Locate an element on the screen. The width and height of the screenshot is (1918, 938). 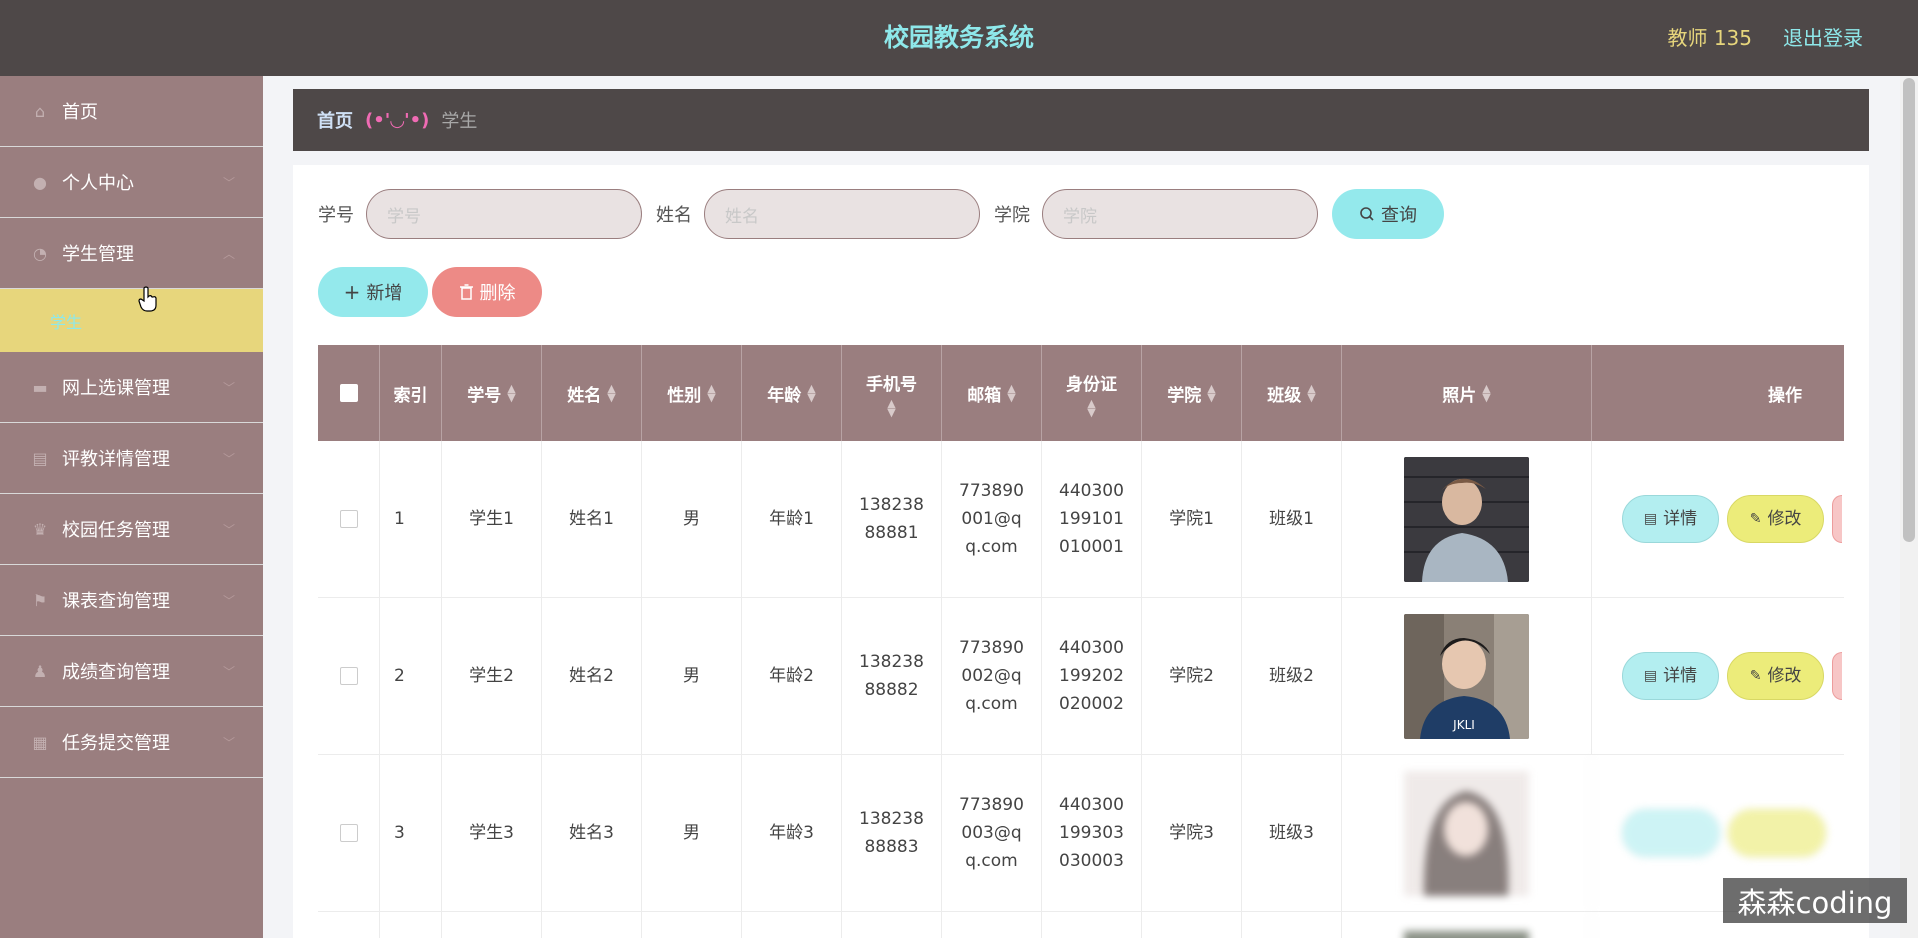
delete-button: 删除 is located at coordinates (487, 292).